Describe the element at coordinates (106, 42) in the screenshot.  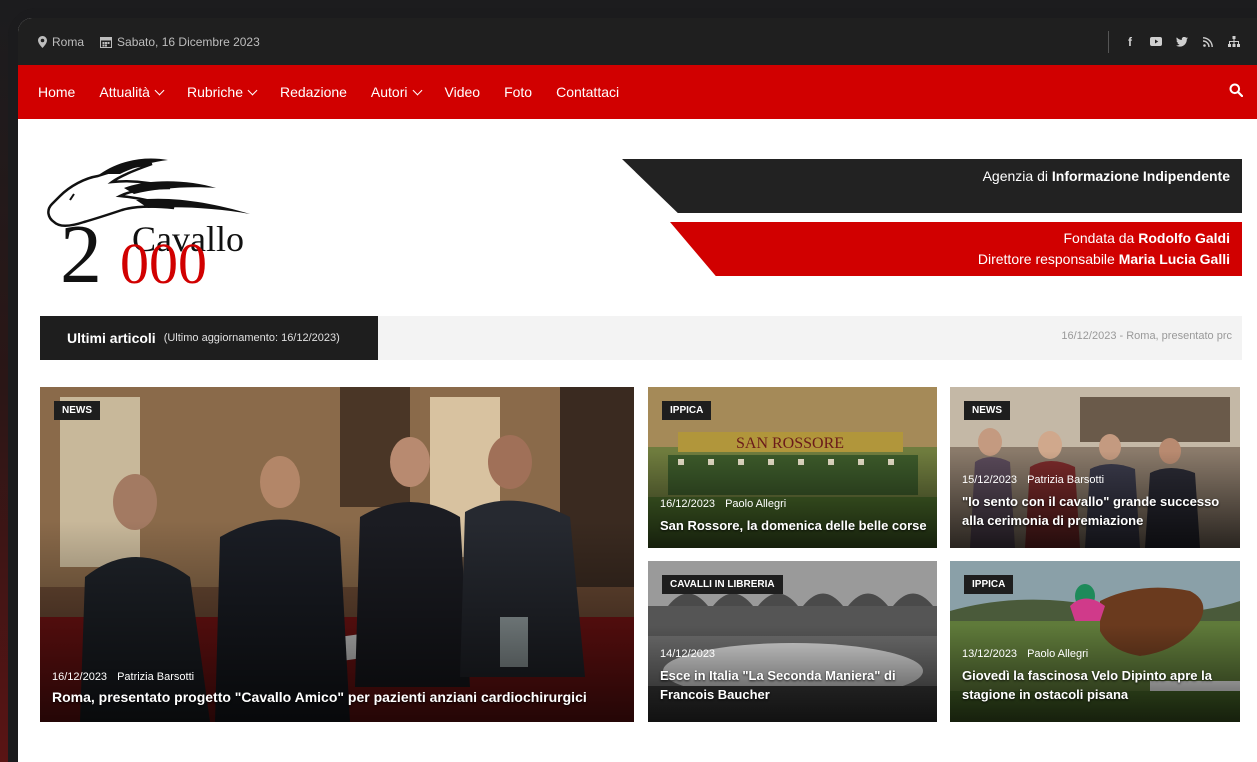
I see `calendar-icon` at that location.